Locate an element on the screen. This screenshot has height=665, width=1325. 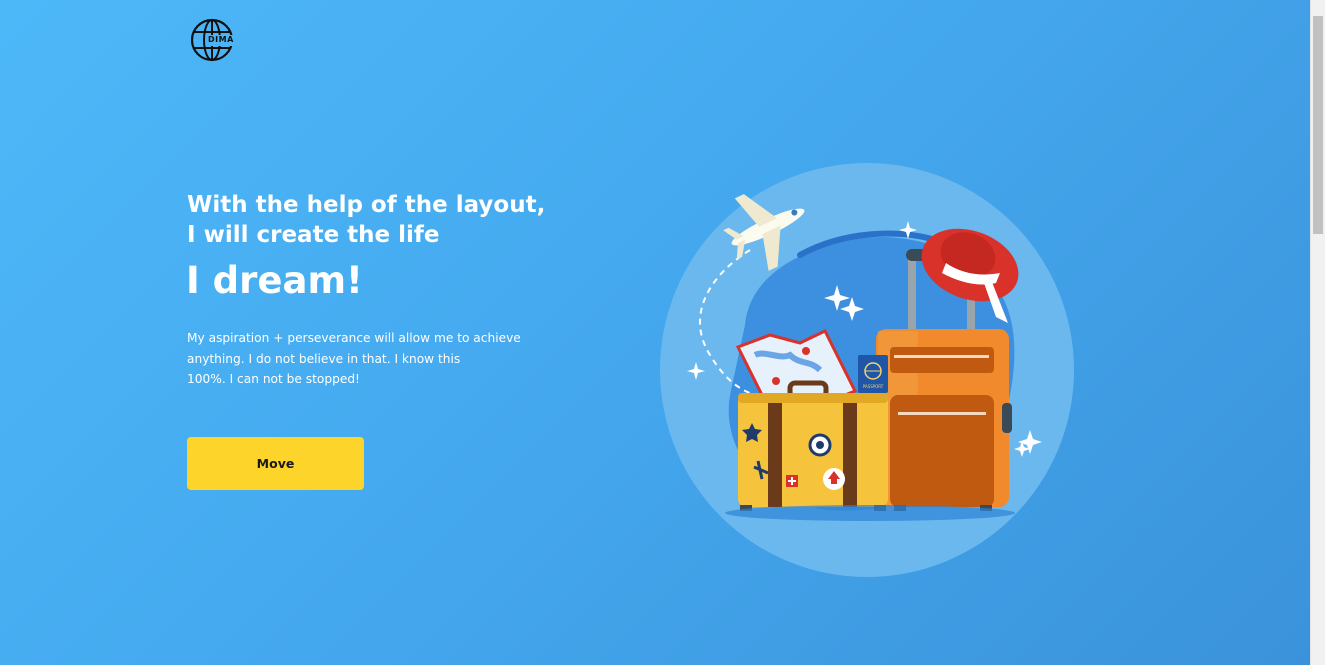
logo-text: DIMA is located at coordinates (221, 39).